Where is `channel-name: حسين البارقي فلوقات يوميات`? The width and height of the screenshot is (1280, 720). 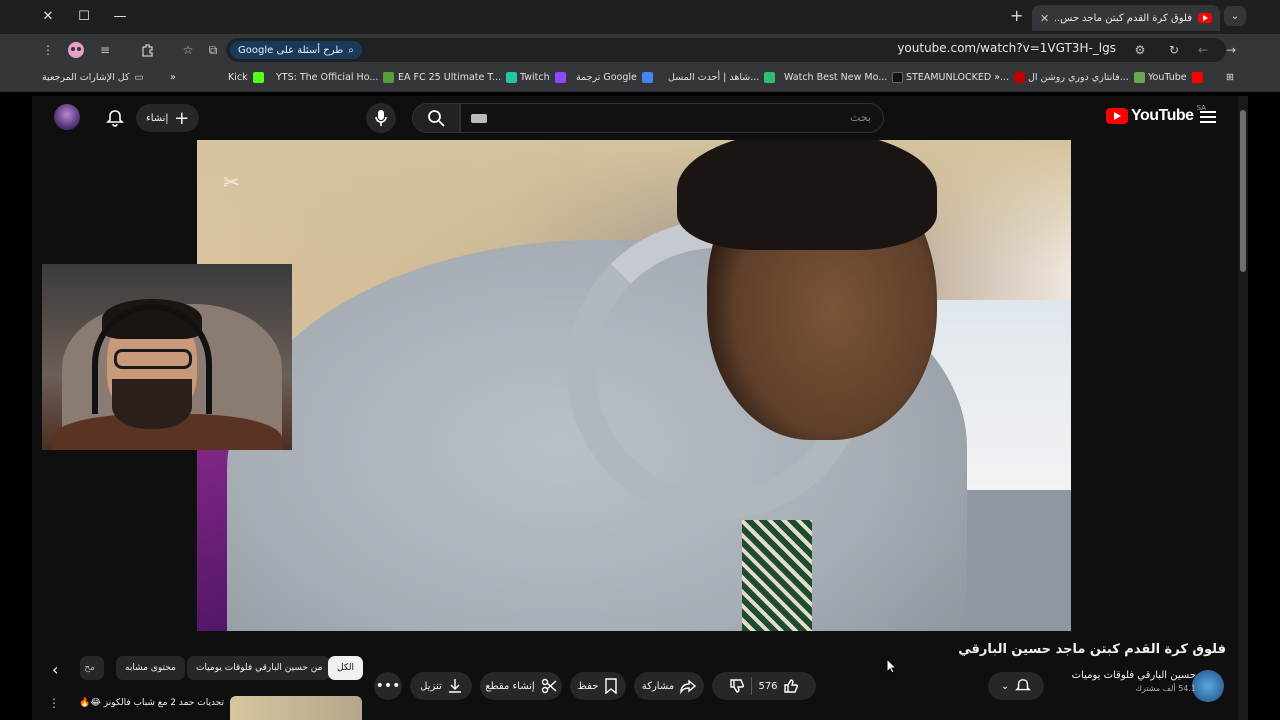 channel-name: حسين البارقي فلوقات يوميات is located at coordinates (1131, 675).